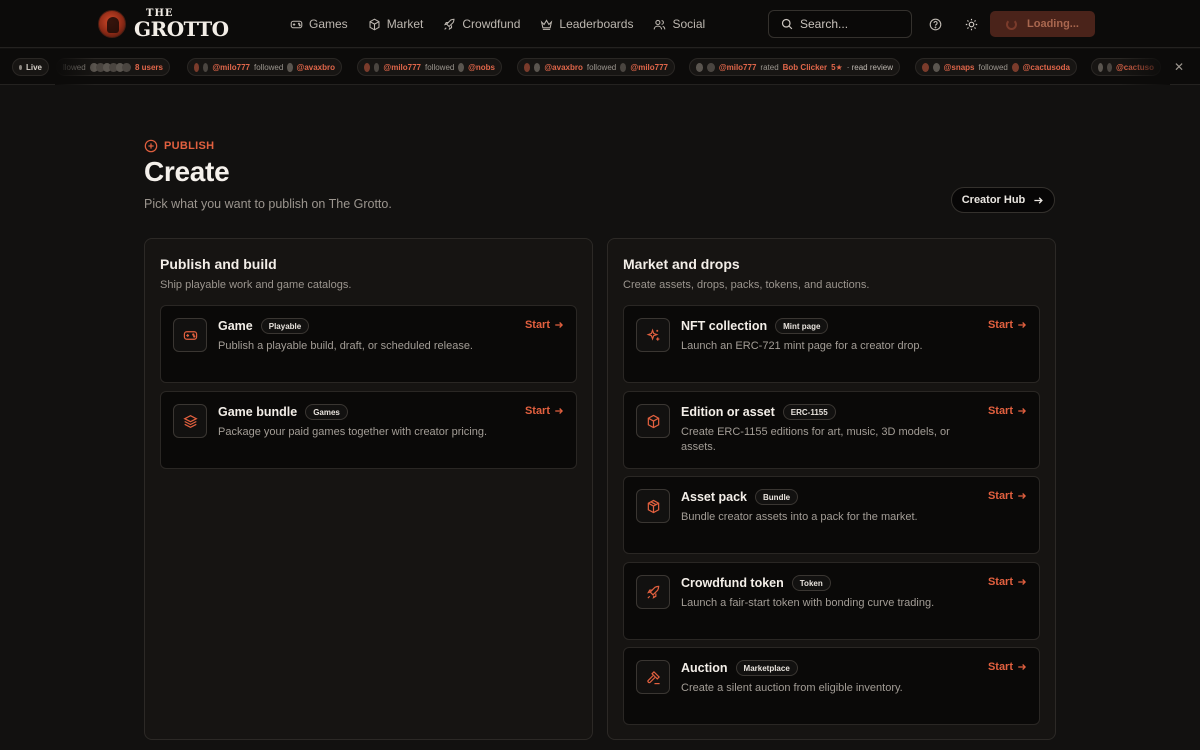 The image size is (1200, 750). I want to click on nav-market: Market, so click(395, 24).